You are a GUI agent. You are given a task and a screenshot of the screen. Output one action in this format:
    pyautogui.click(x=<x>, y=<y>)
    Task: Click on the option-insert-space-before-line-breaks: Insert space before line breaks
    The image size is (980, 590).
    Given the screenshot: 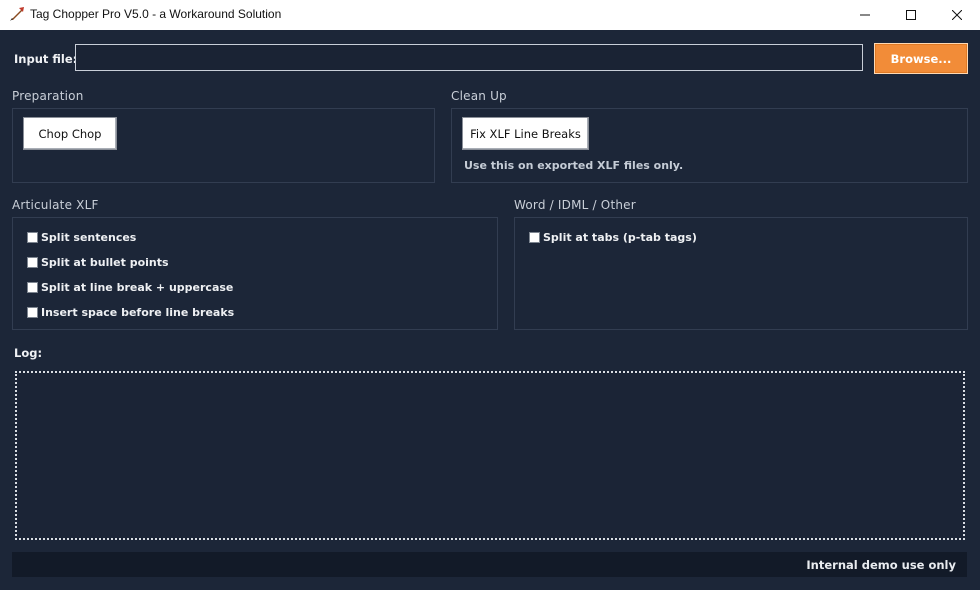 What is the action you would take?
    pyautogui.click(x=130, y=312)
    